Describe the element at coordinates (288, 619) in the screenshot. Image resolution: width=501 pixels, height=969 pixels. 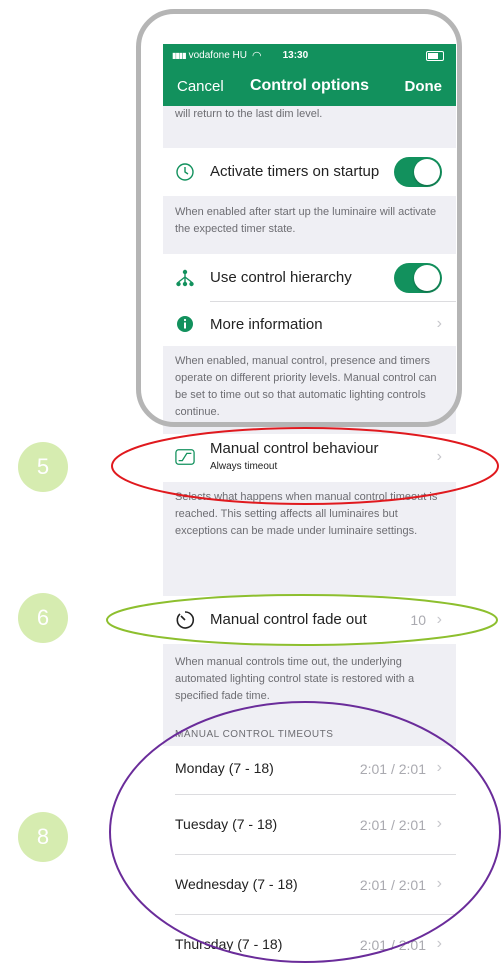
I see `fade-out-label: Manual control fade out` at that location.